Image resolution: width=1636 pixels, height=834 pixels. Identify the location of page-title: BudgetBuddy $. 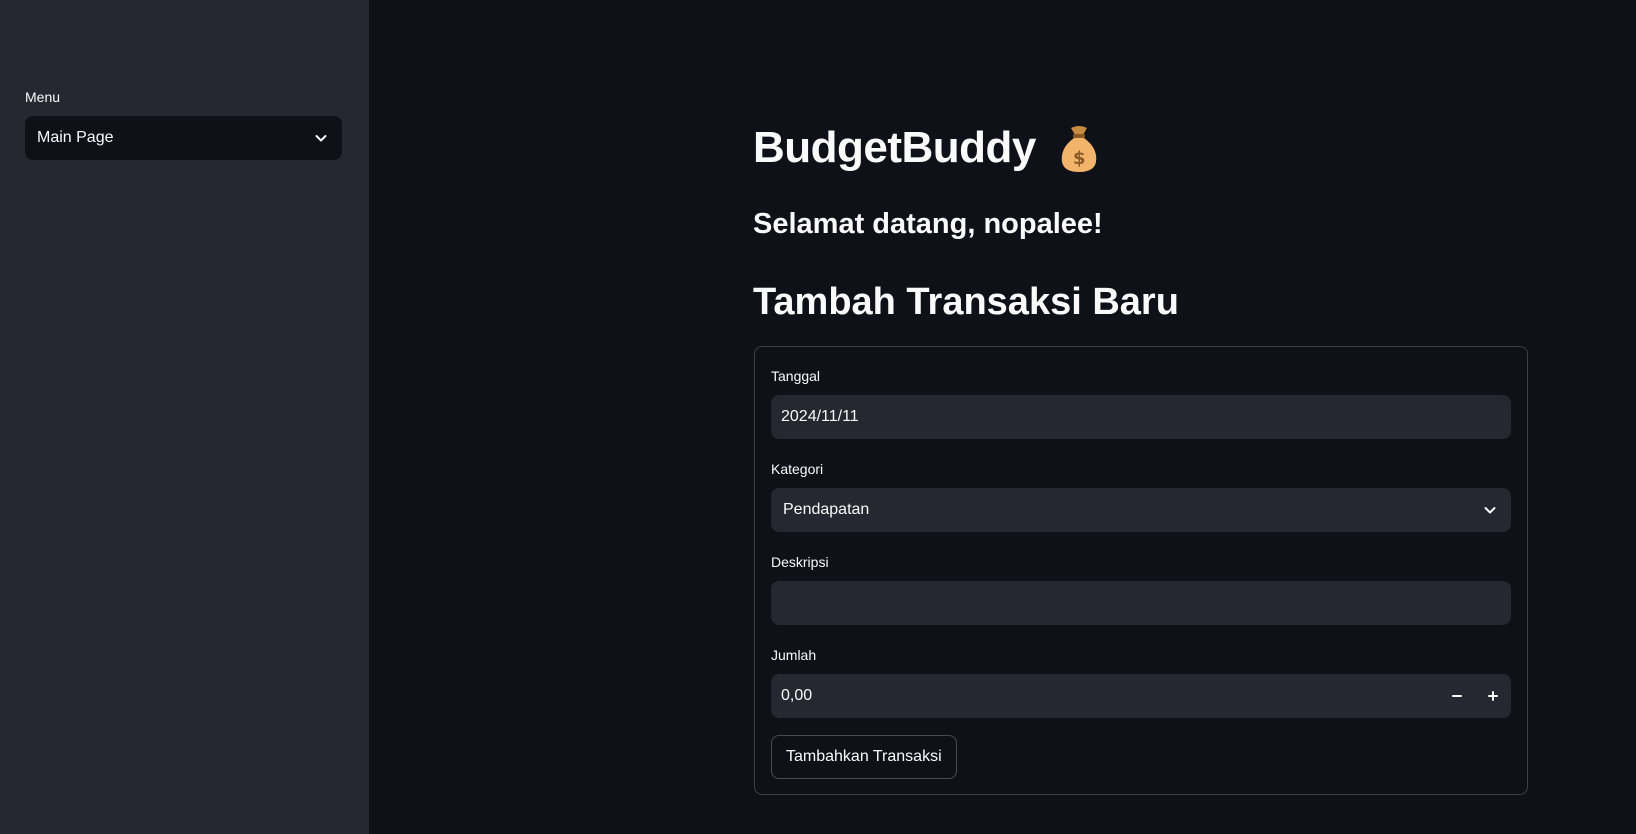
(927, 148).